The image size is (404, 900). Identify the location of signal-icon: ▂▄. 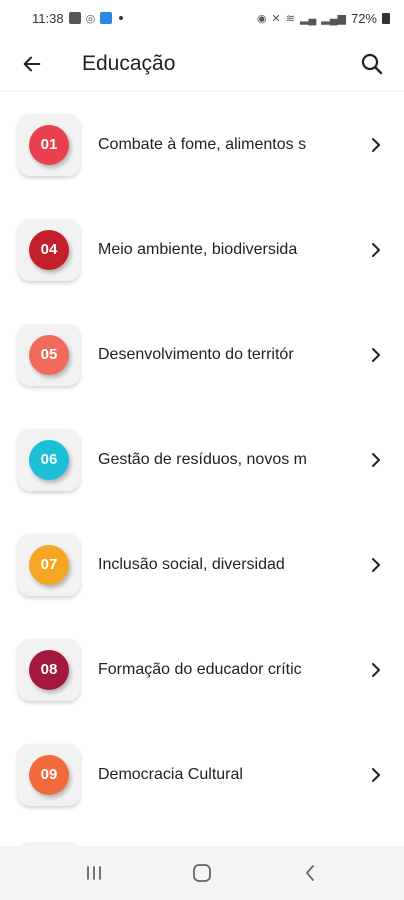
(308, 18).